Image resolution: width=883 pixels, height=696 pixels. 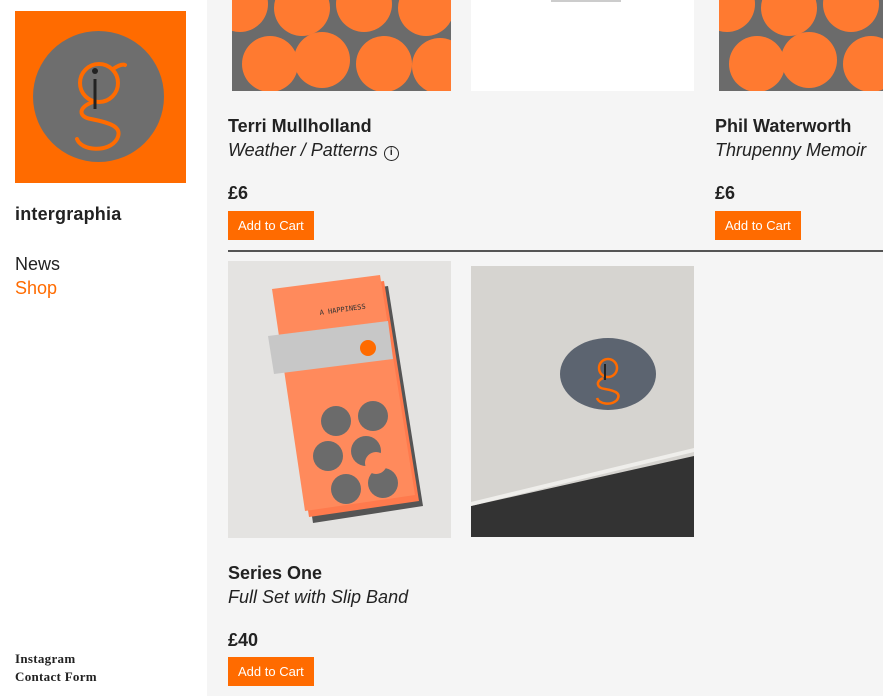 I want to click on footer-links: Instagram Contact Form, so click(x=56, y=668).